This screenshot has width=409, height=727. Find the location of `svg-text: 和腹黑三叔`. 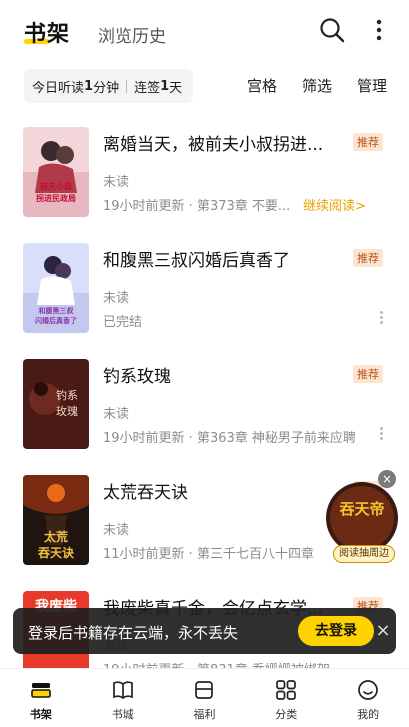

svg-text: 和腹黑三叔 is located at coordinates (56, 310).